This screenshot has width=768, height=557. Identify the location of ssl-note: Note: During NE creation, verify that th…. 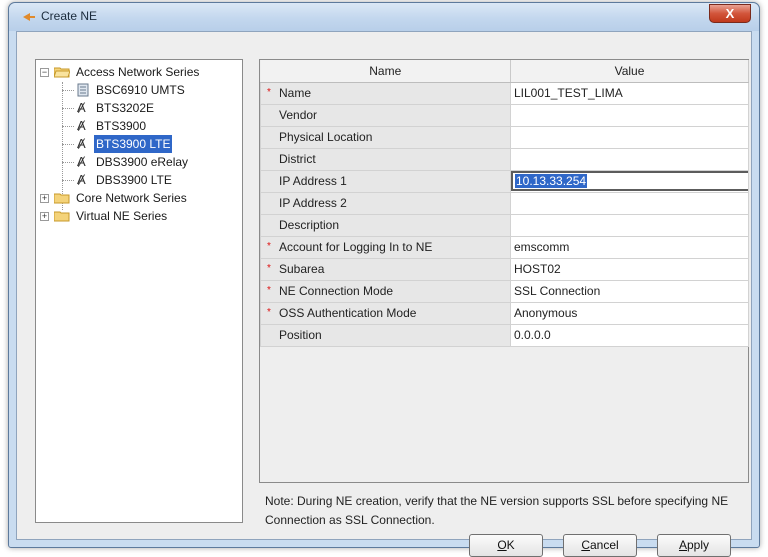
(497, 510).